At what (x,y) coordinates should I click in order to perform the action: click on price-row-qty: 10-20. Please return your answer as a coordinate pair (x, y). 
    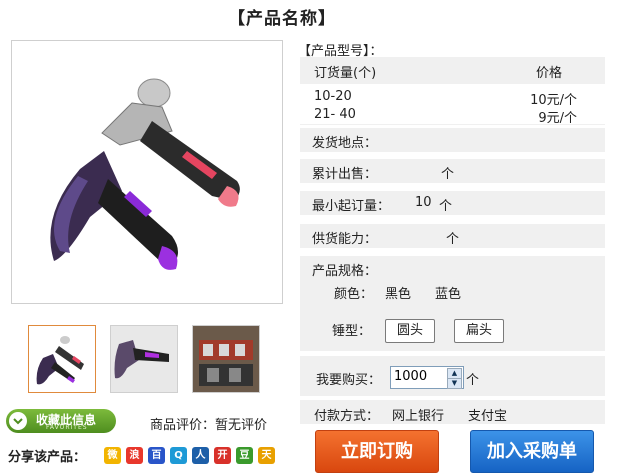
    Looking at the image, I should click on (333, 96).